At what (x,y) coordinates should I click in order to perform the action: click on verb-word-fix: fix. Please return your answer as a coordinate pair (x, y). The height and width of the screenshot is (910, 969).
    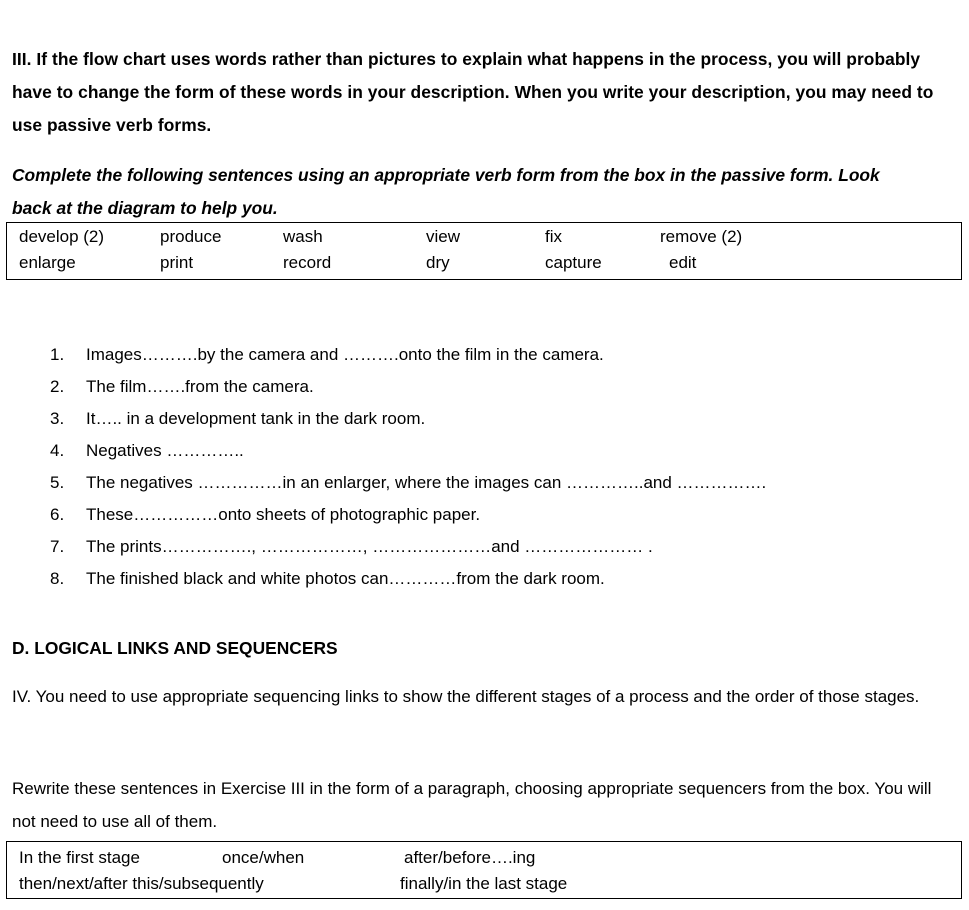
    Looking at the image, I should click on (553, 236).